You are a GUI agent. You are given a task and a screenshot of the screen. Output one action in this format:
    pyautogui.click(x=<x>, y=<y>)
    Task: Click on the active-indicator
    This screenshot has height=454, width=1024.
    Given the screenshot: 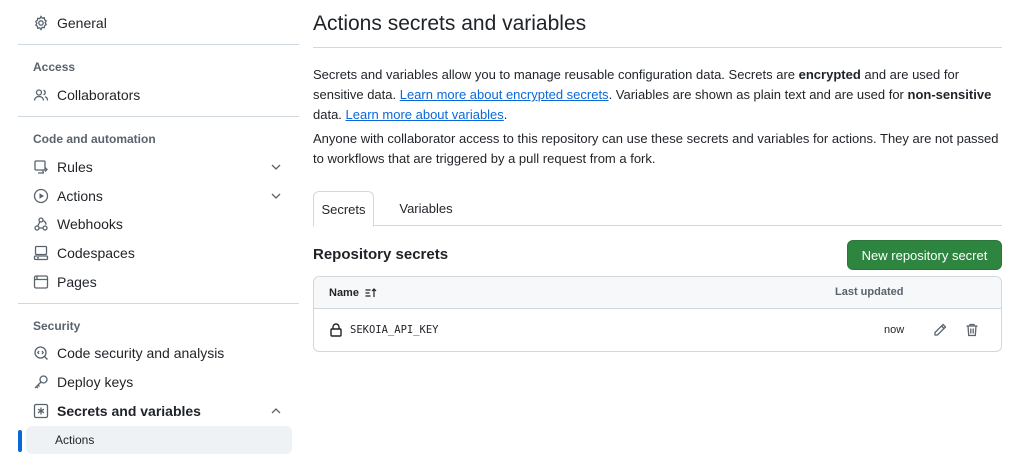 What is the action you would take?
    pyautogui.click(x=20, y=441)
    